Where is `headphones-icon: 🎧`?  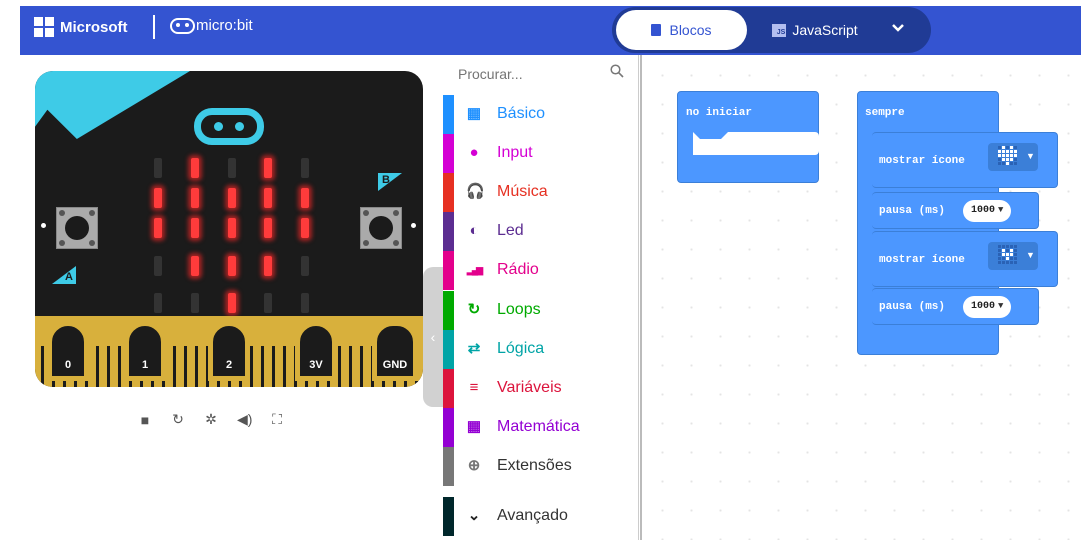 headphones-icon: 🎧 is located at coordinates (475, 191).